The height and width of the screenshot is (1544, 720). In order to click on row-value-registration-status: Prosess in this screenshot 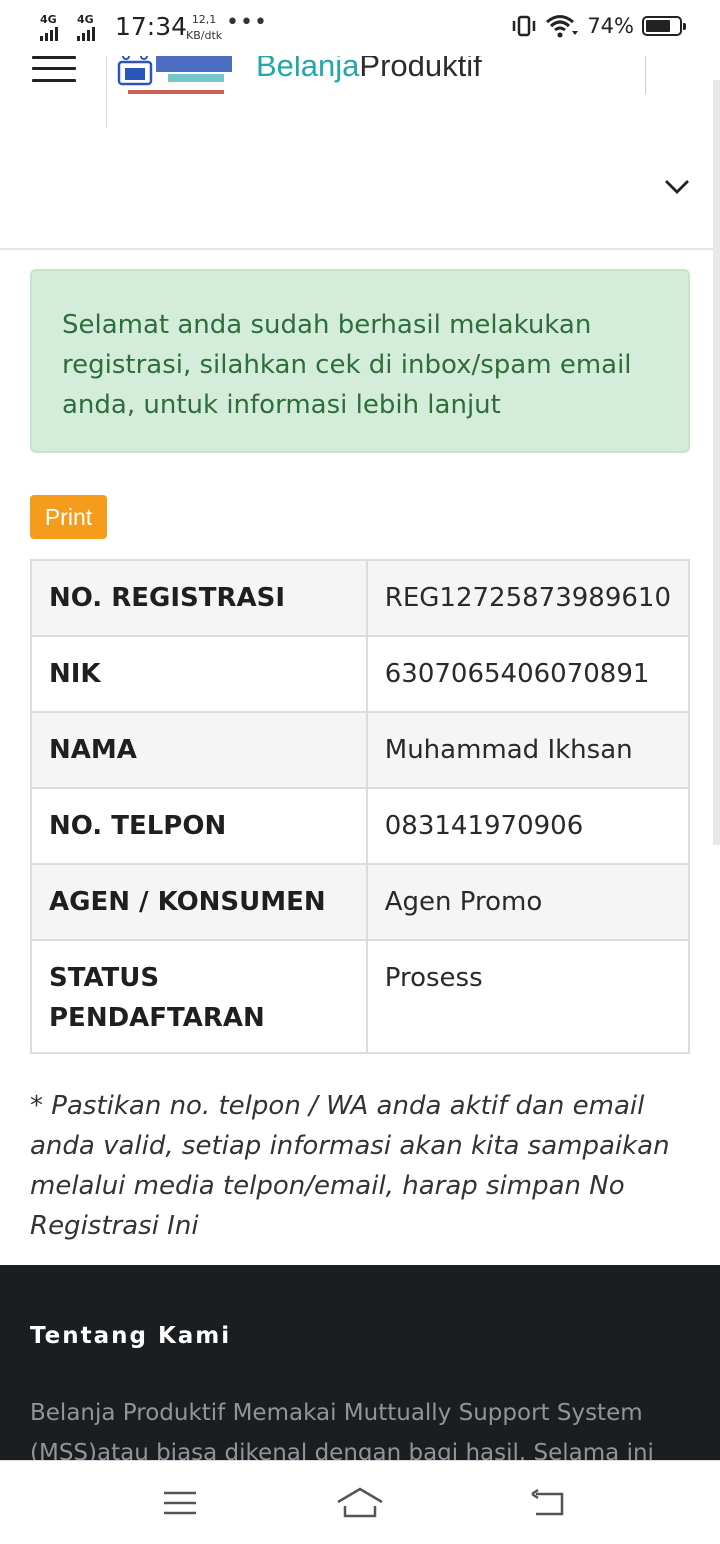, I will do `click(528, 996)`.